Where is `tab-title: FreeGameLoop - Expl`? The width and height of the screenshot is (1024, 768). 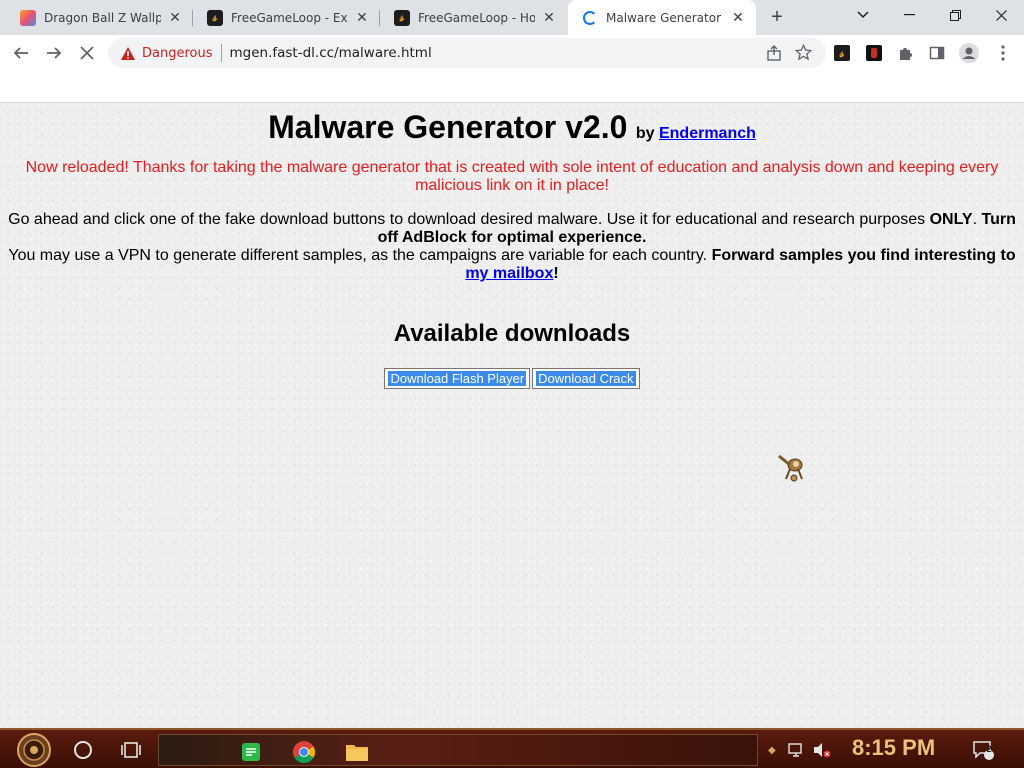
tab-title: FreeGameLoop - Expl is located at coordinates (289, 17).